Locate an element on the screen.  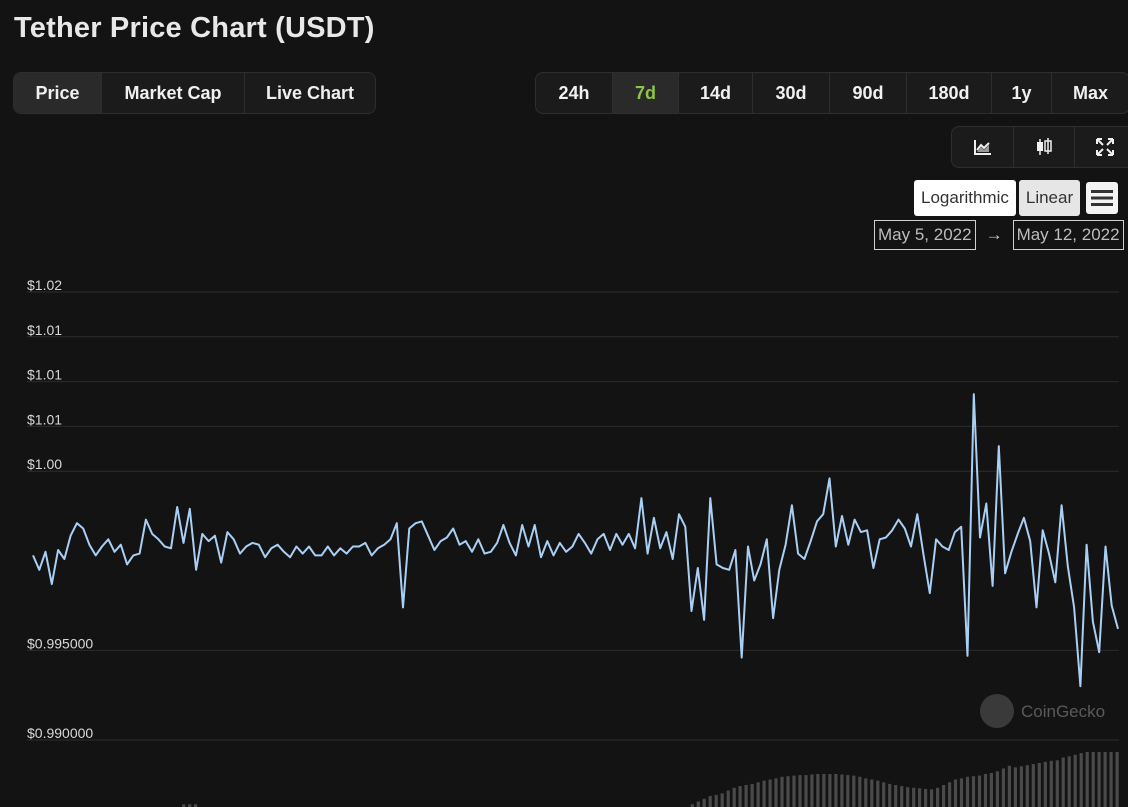
coingecko-watermark: CoinGecko is located at coordinates (1042, 711).